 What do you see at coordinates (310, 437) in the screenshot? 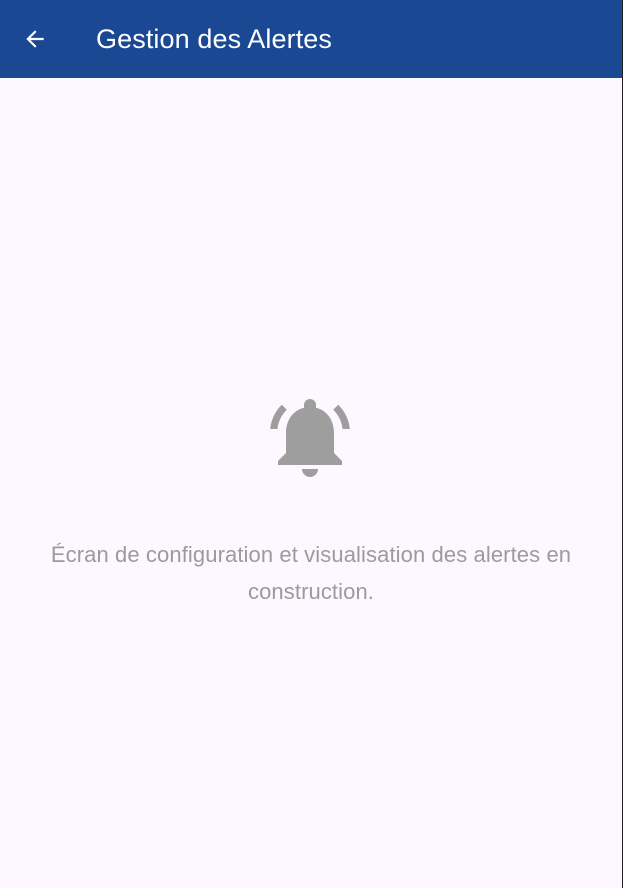
I see `bell-ringing-icon` at bounding box center [310, 437].